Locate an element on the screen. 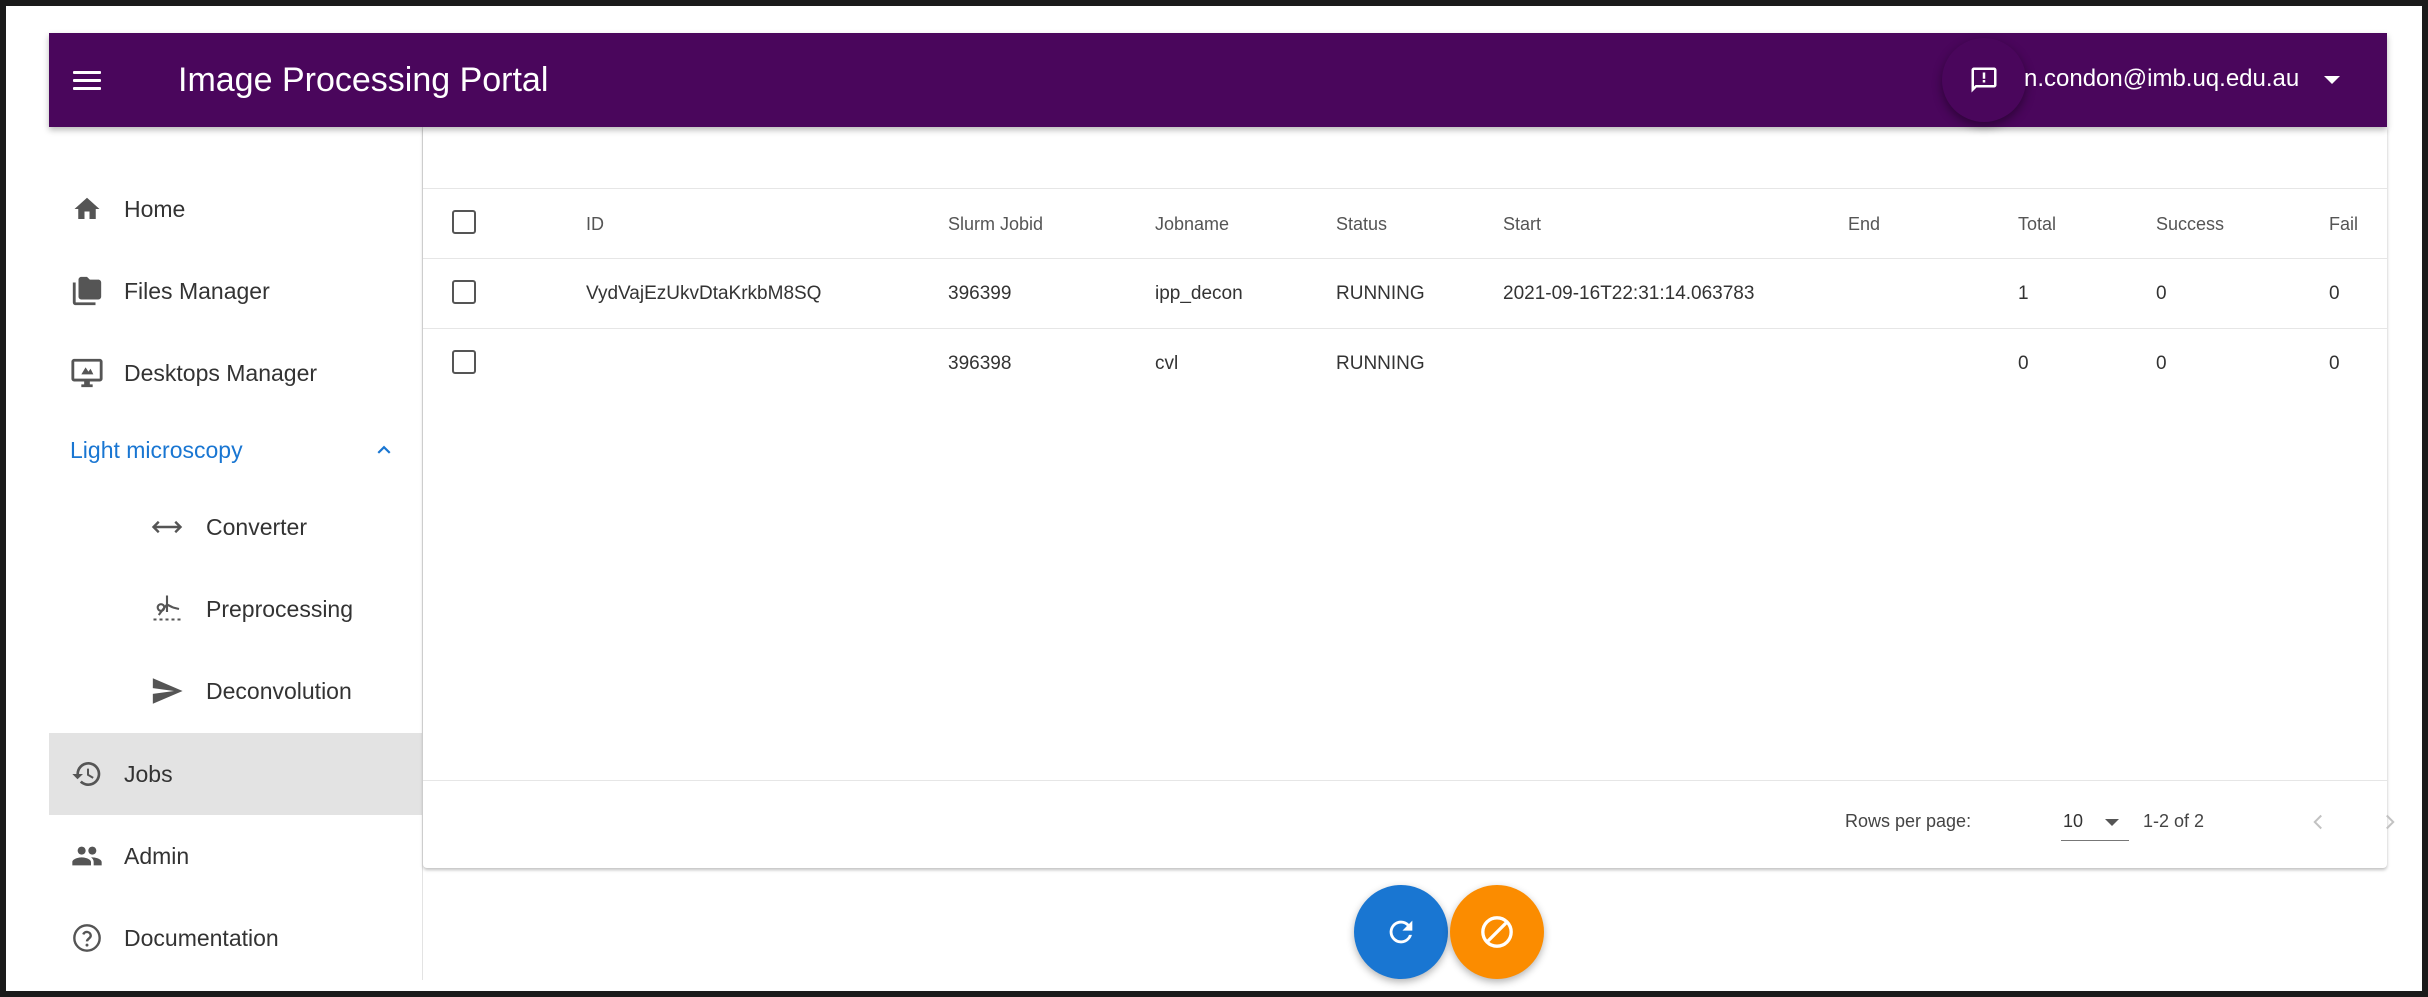 This screenshot has width=2428, height=997. refresh-button is located at coordinates (1401, 932).